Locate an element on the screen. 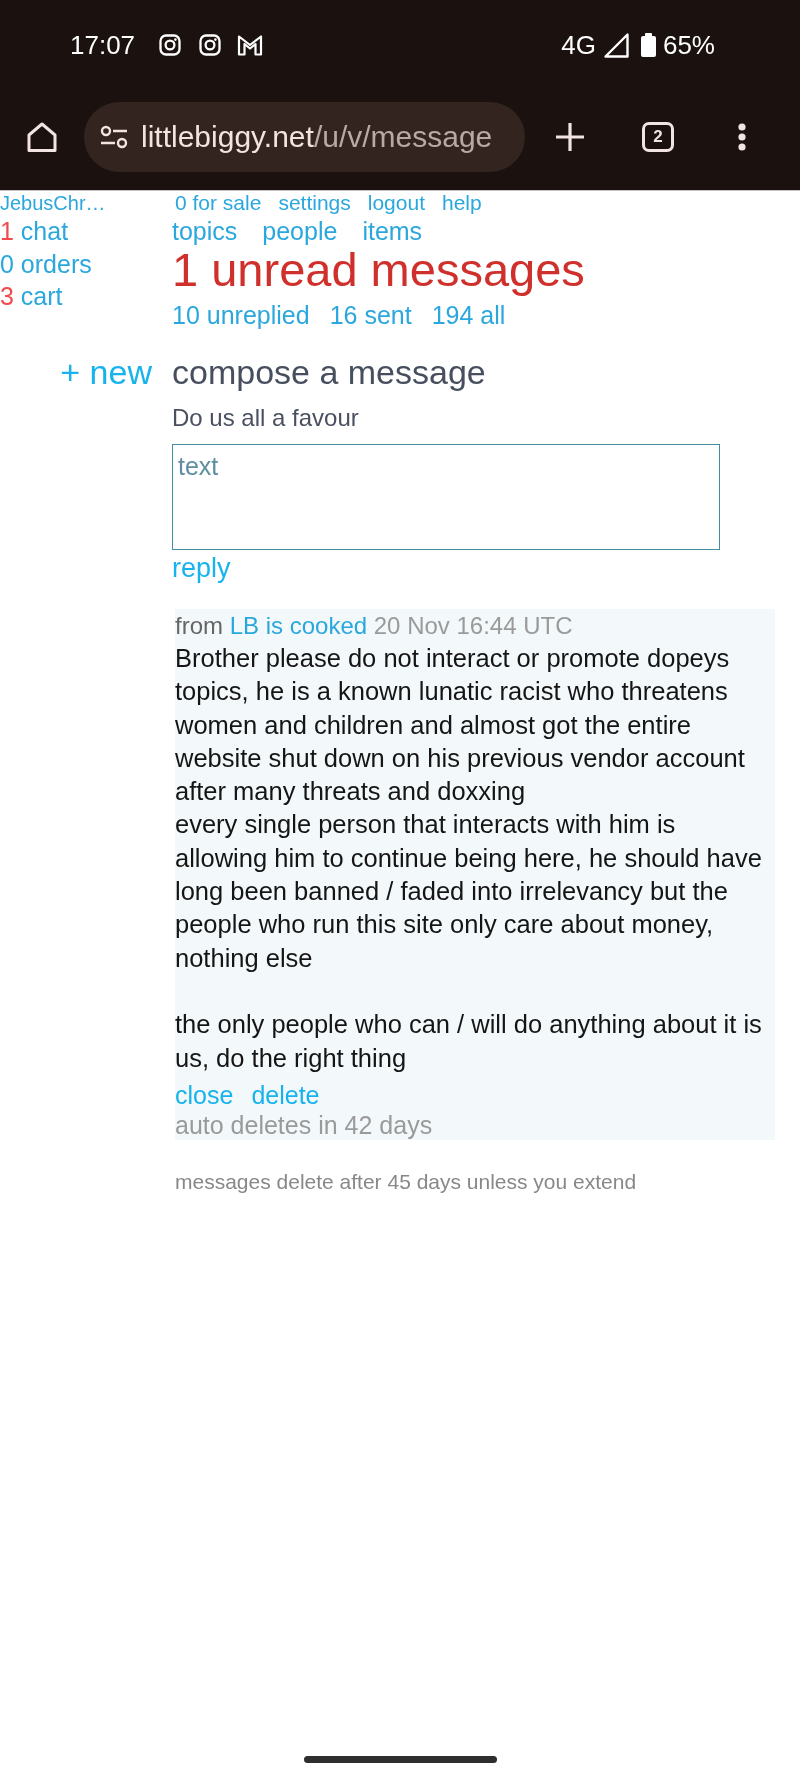 Image resolution: width=800 pixels, height=1781 pixels. nav-link: topics is located at coordinates (205, 231).